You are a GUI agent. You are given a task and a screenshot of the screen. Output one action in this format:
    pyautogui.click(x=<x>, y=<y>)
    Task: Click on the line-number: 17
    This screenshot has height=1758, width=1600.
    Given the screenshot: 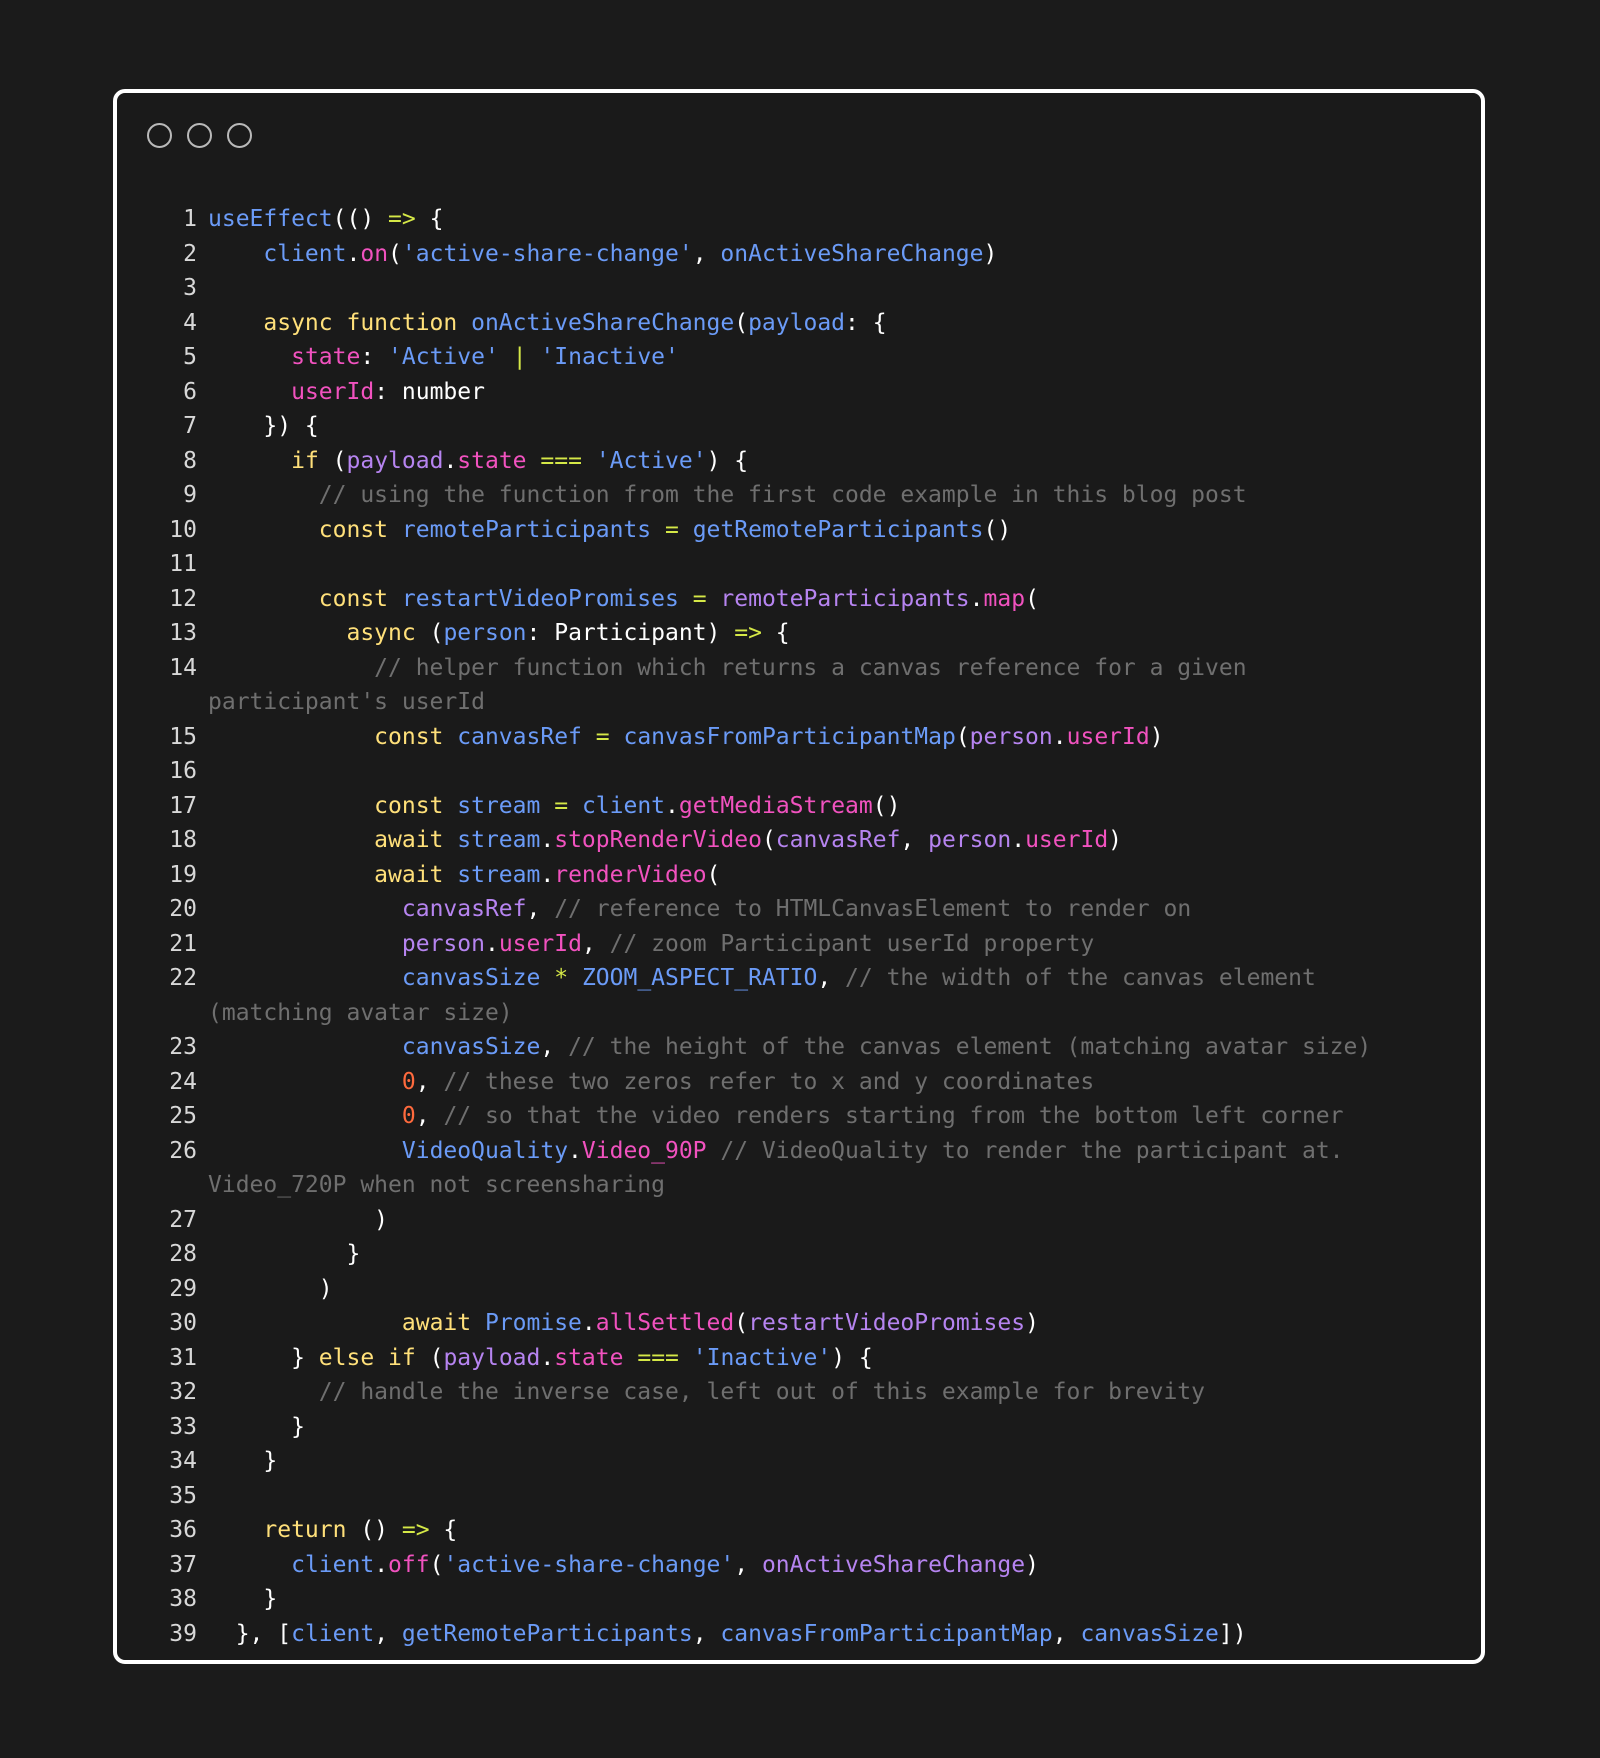 What is the action you would take?
    pyautogui.click(x=183, y=805)
    